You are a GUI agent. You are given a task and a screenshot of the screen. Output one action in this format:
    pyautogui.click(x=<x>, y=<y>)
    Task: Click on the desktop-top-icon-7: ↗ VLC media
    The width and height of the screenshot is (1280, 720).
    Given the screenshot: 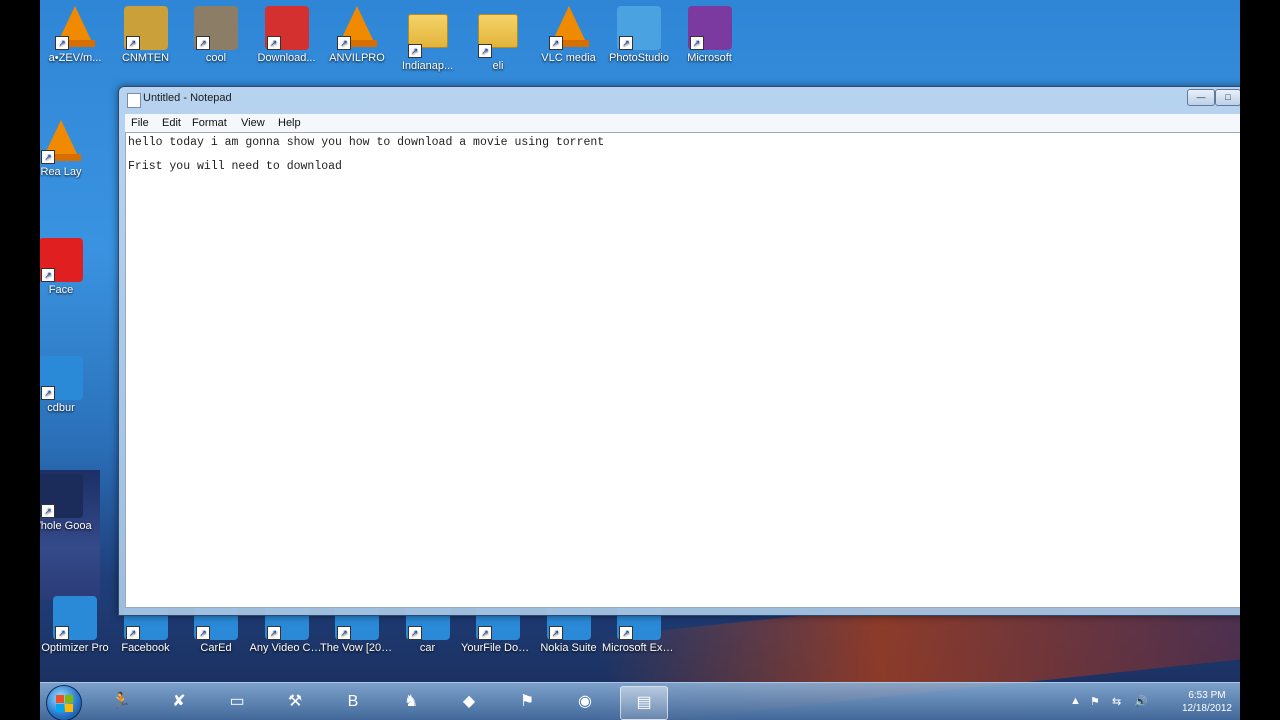 What is the action you would take?
    pyautogui.click(x=569, y=35)
    